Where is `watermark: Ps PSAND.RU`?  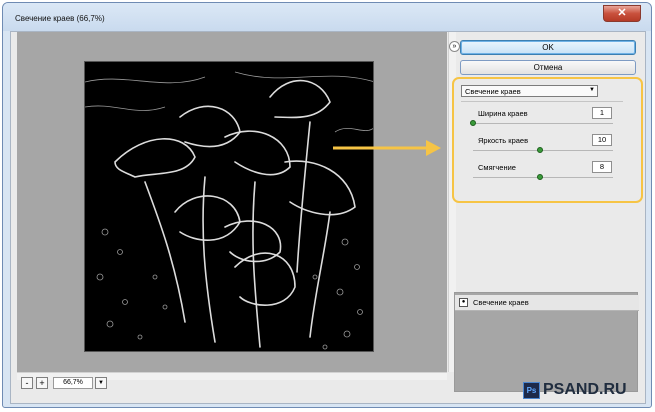
watermark: Ps PSAND.RU is located at coordinates (587, 393).